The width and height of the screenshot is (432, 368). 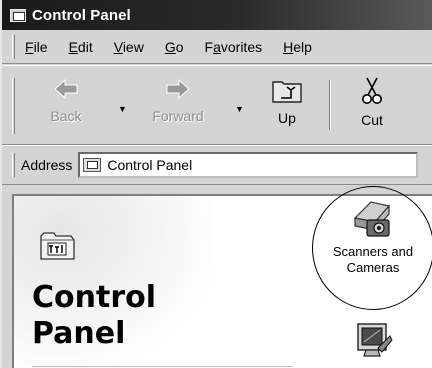 What do you see at coordinates (66, 89) in the screenshot?
I see `back-arrow-icon` at bounding box center [66, 89].